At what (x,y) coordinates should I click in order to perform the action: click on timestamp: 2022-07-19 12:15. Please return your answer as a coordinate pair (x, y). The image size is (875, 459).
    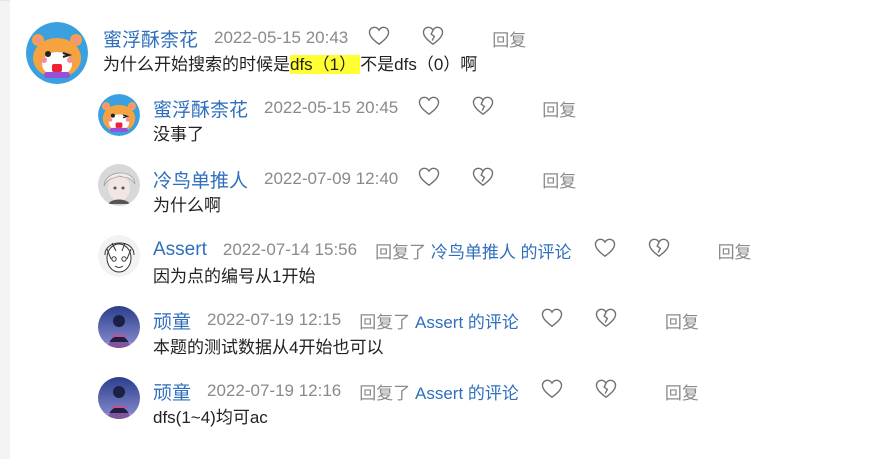
    Looking at the image, I should click on (274, 319).